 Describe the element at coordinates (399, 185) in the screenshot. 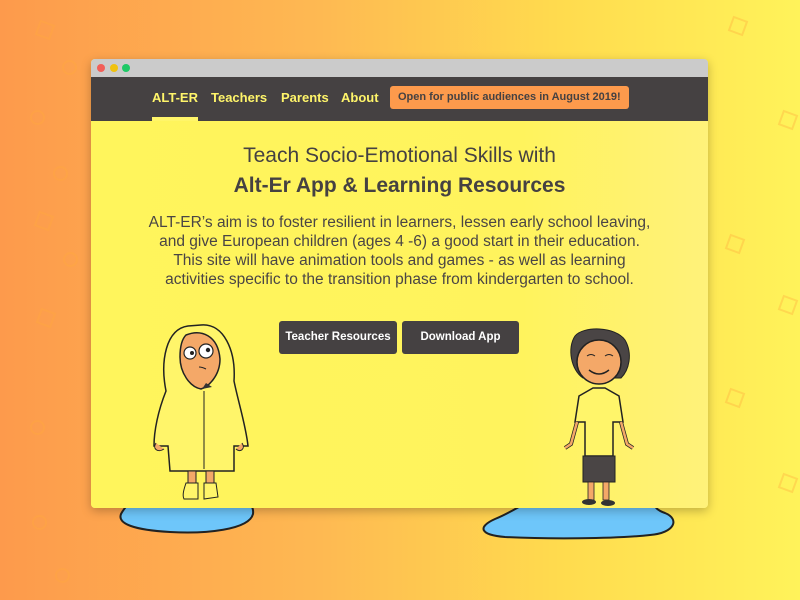

I see `hero-title-line2: Alt-Er App & Learning Resources` at that location.